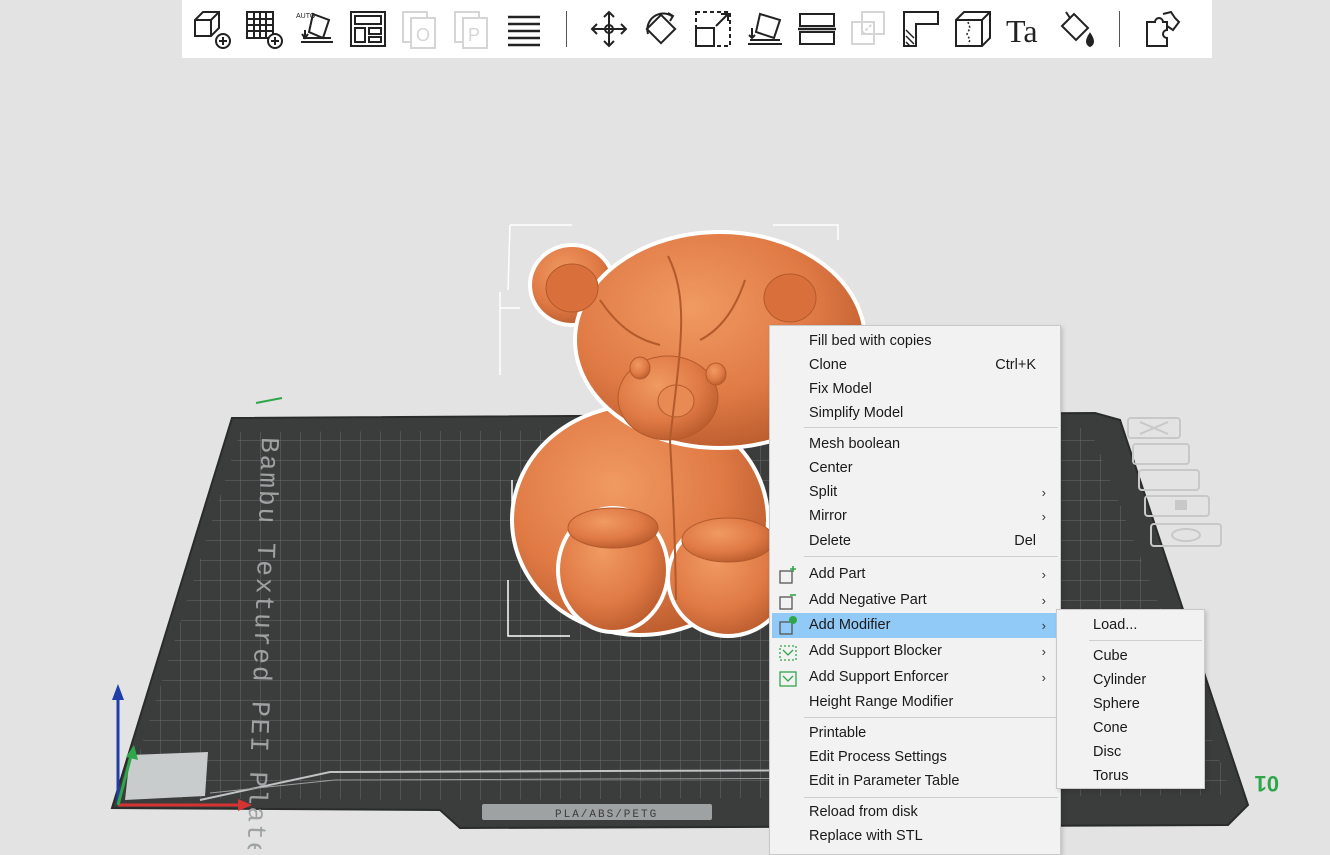 This screenshot has height=855, width=1330. I want to click on menu-item-label: Fix Model, so click(840, 389).